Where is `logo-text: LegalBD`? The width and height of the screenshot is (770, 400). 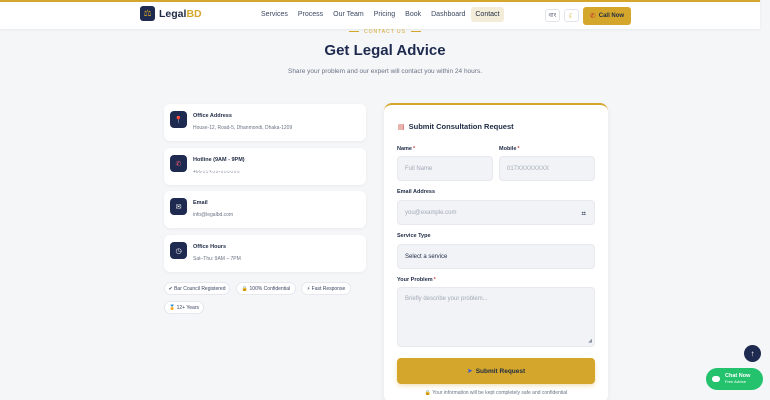 logo-text: LegalBD is located at coordinates (180, 13).